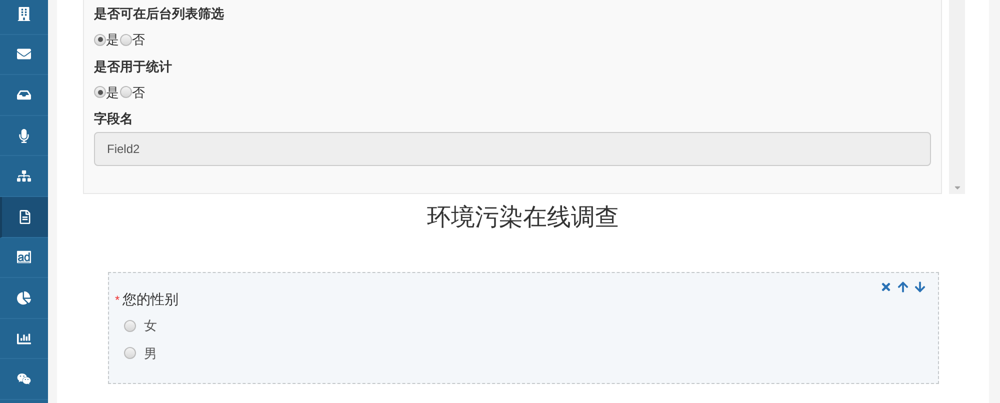  Describe the element at coordinates (114, 119) in the screenshot. I see `field-label: 字段名` at that location.